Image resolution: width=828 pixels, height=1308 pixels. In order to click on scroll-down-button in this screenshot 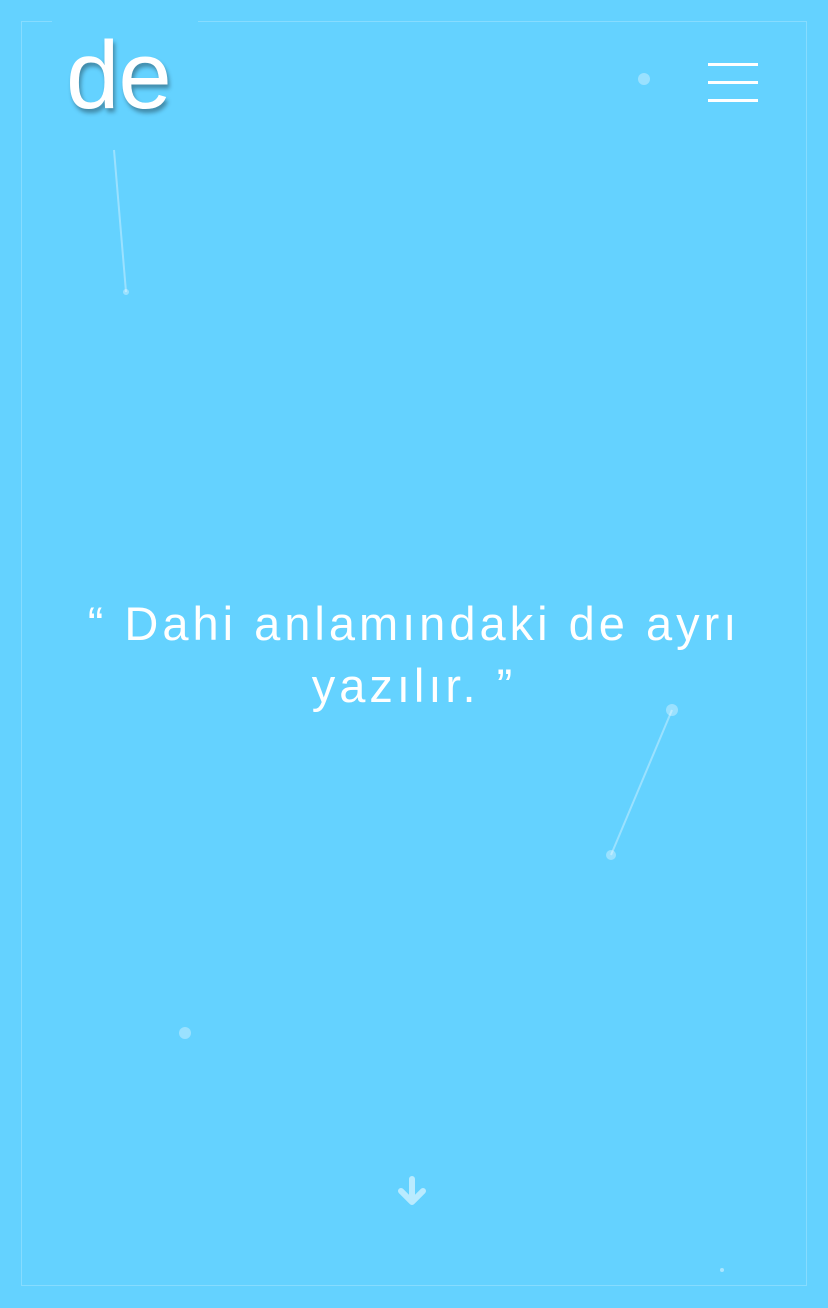, I will do `click(412, 1192)`.